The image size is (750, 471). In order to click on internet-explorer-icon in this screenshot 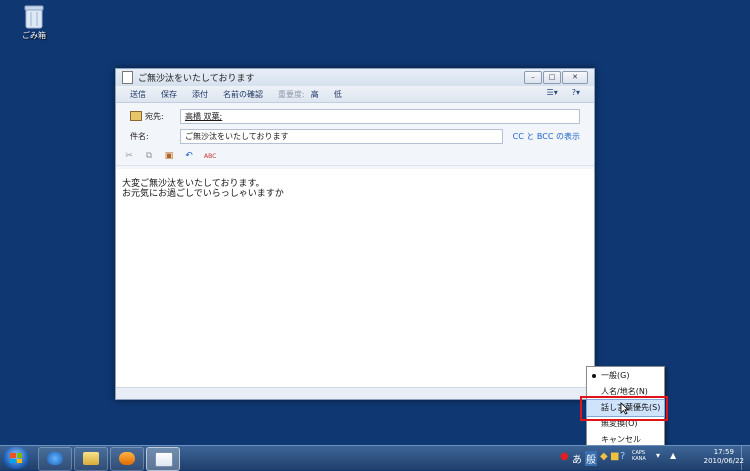, I will do `click(55, 458)`.